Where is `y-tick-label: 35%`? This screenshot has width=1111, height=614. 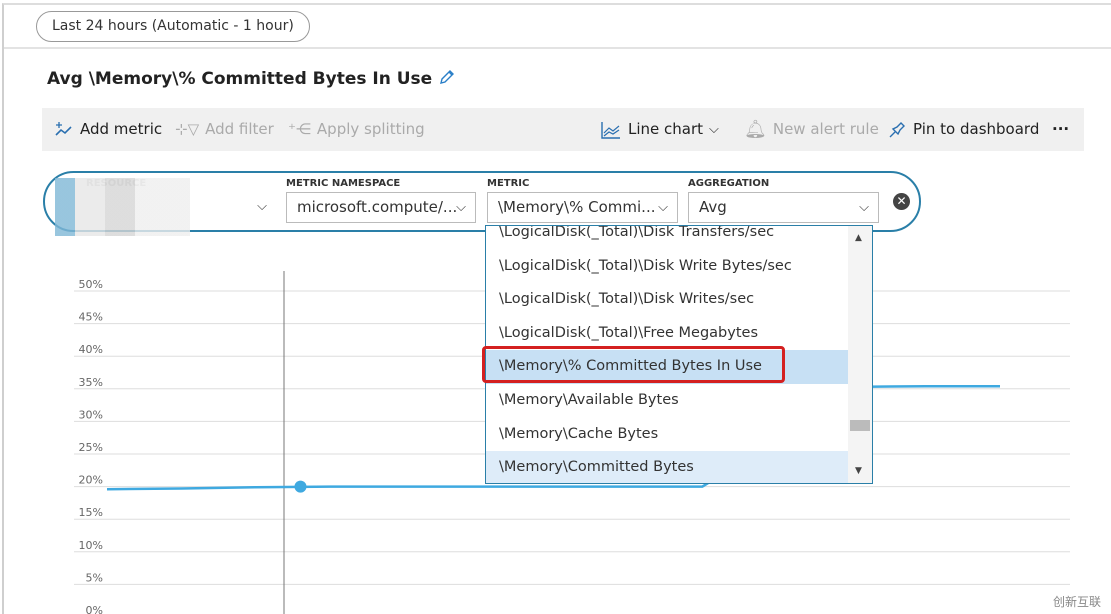 y-tick-label: 35% is located at coordinates (91, 382).